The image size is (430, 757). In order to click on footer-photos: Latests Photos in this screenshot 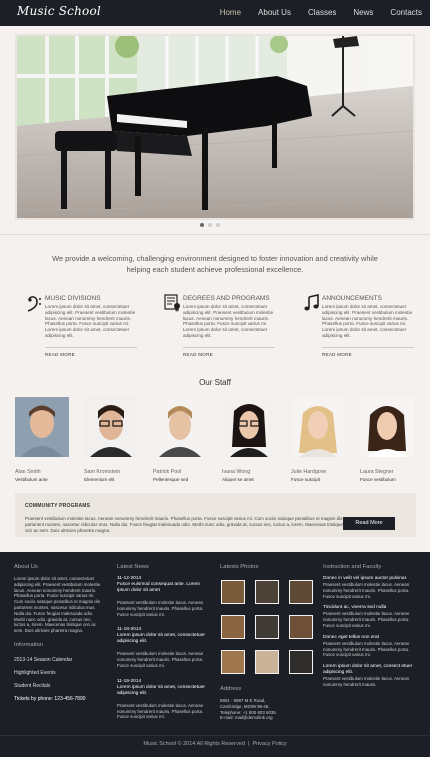, I will do `click(267, 570)`.